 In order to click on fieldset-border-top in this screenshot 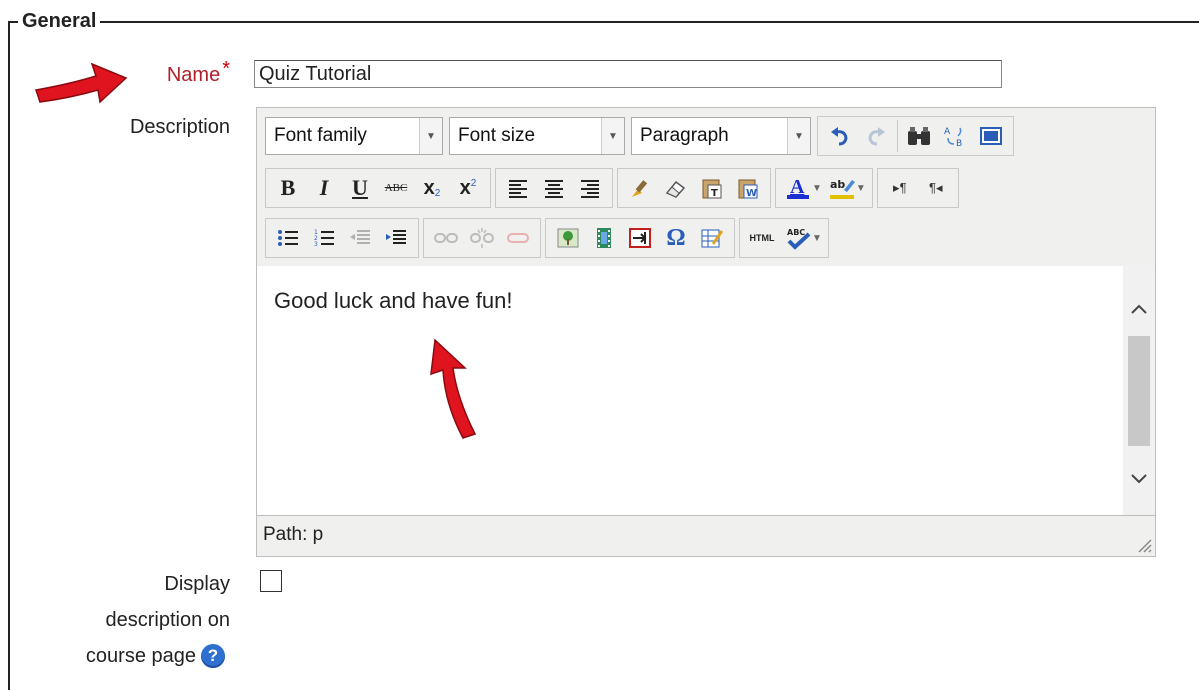, I will do `click(603, 22)`.